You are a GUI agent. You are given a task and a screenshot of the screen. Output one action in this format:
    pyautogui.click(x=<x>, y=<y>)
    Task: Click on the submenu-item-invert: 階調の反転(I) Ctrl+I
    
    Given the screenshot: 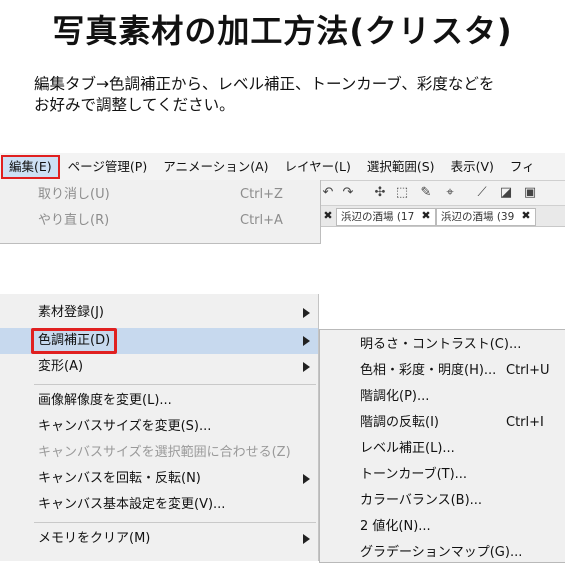 What is the action you would take?
    pyautogui.click(x=442, y=423)
    